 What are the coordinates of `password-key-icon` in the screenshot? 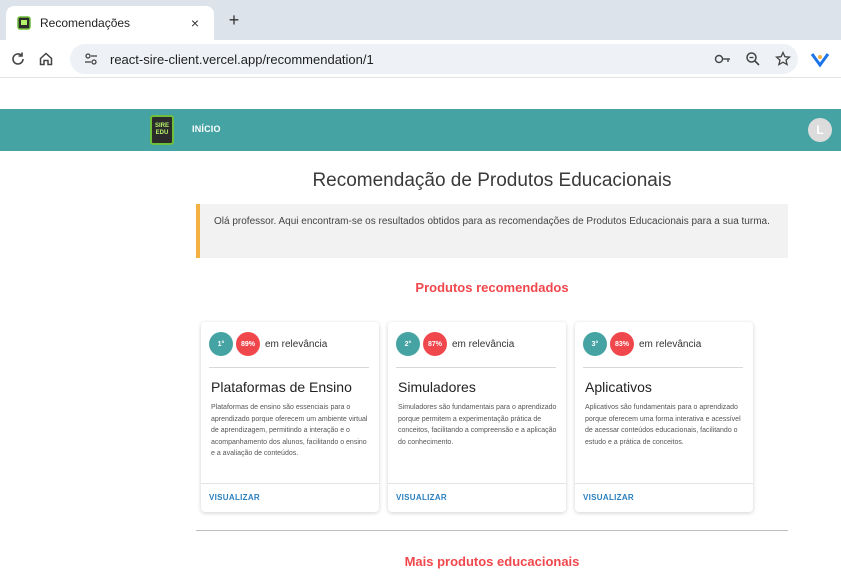 It's located at (723, 59).